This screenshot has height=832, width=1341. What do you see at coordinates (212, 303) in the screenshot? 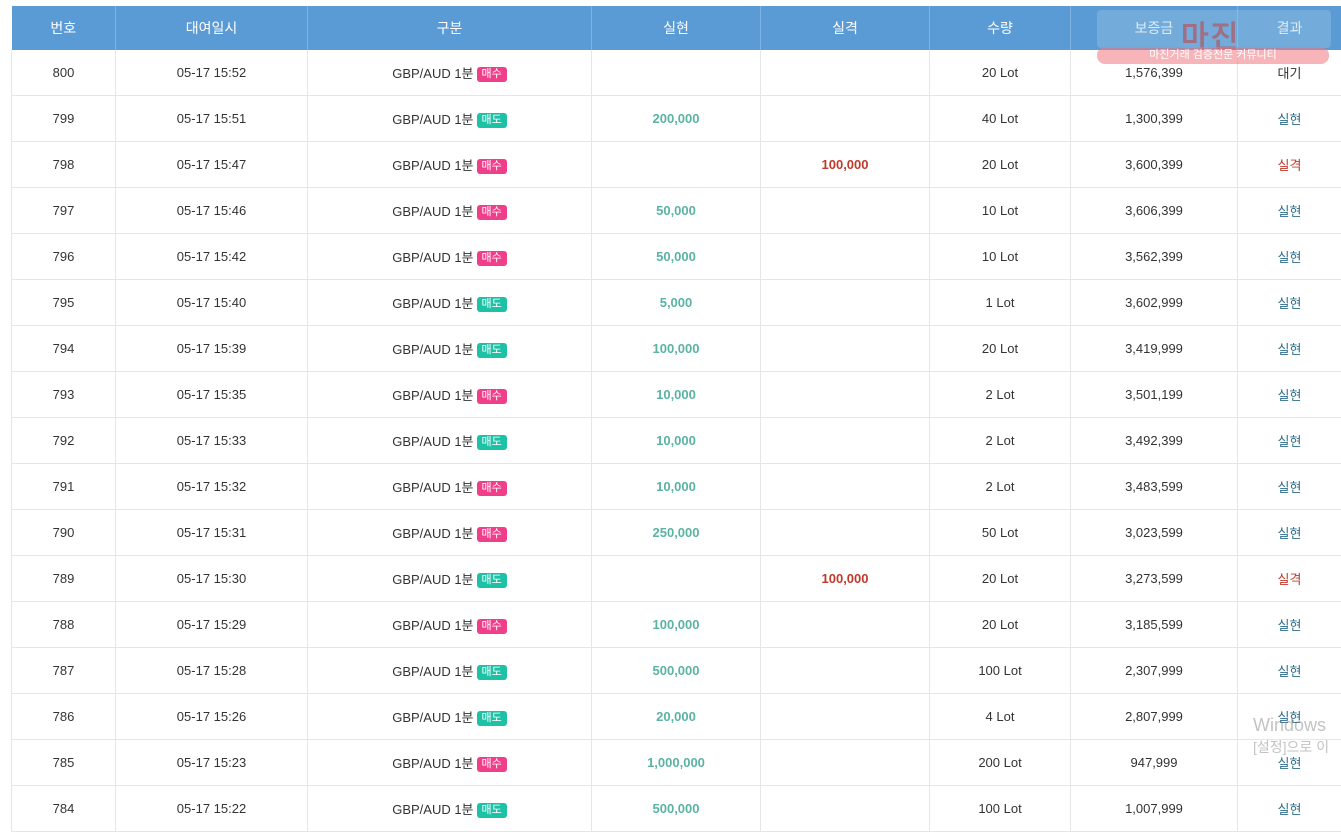
I see `cell-datetime: 05-17 15:40` at bounding box center [212, 303].